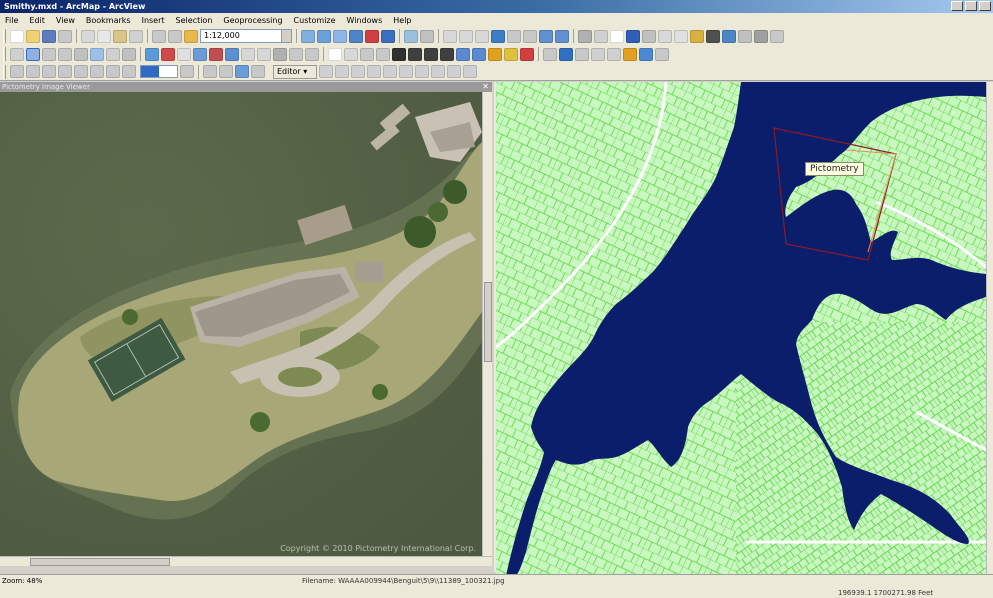  What do you see at coordinates (81, 54) in the screenshot?
I see `page-layout-icon` at bounding box center [81, 54].